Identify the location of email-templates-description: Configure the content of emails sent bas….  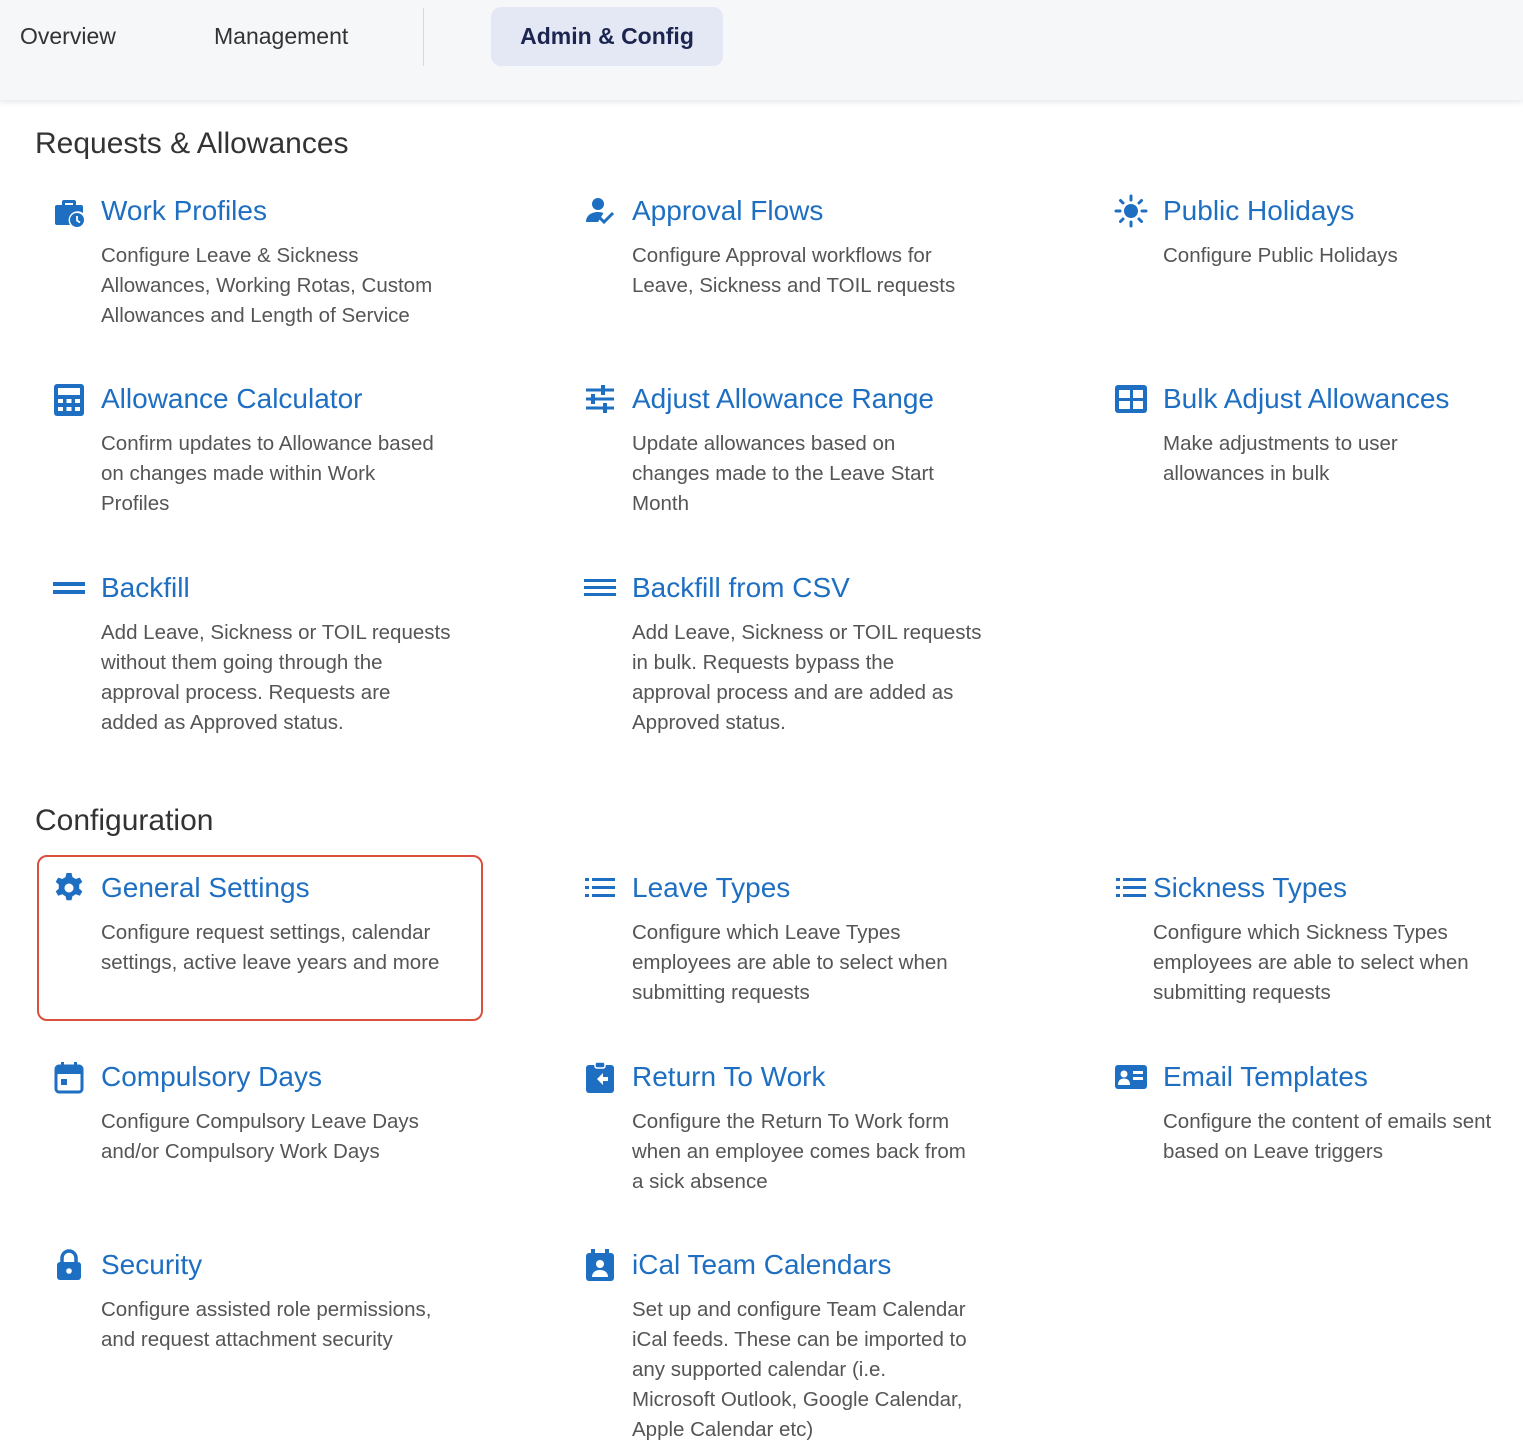
(1327, 1136).